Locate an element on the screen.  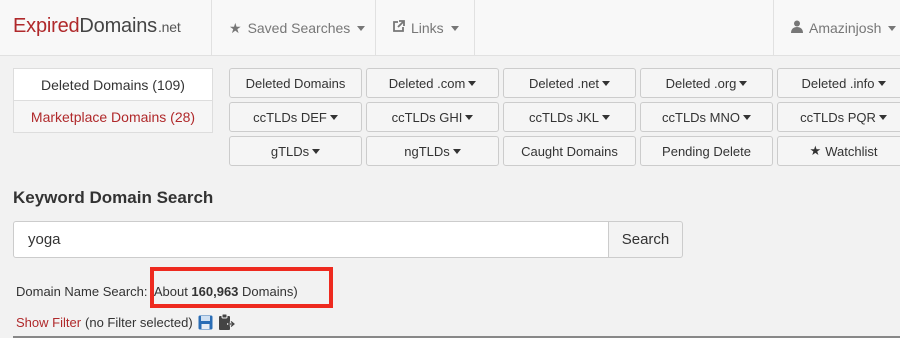
btn-deleted-org: Deleted .org is located at coordinates (706, 83).